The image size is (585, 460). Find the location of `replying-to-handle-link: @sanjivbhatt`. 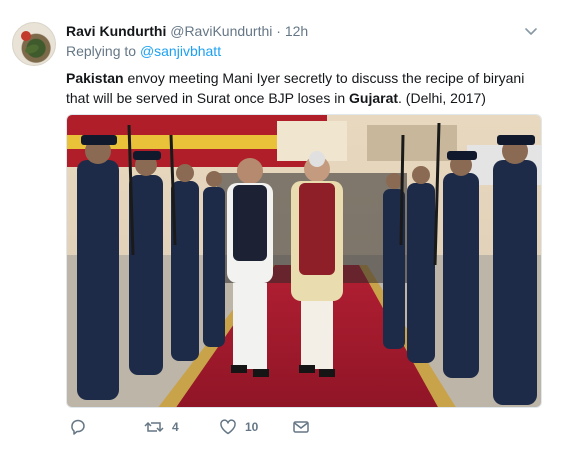

replying-to-handle-link: @sanjivbhatt is located at coordinates (180, 51).